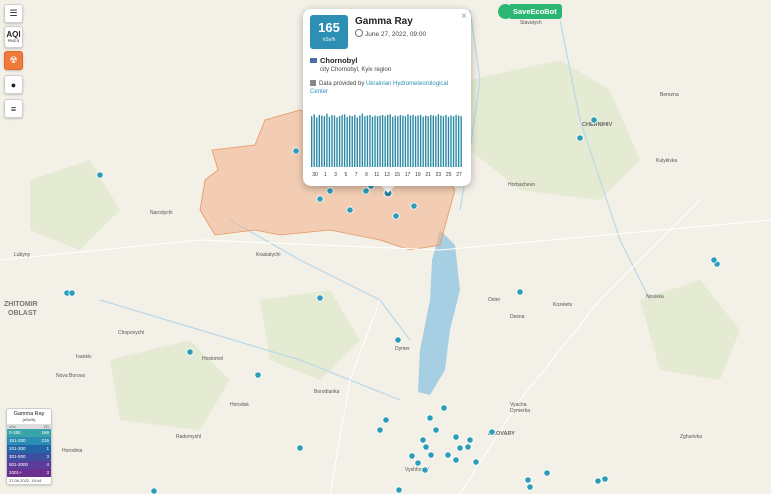  I want to click on svg-text: Kulykivka, so click(666, 161).